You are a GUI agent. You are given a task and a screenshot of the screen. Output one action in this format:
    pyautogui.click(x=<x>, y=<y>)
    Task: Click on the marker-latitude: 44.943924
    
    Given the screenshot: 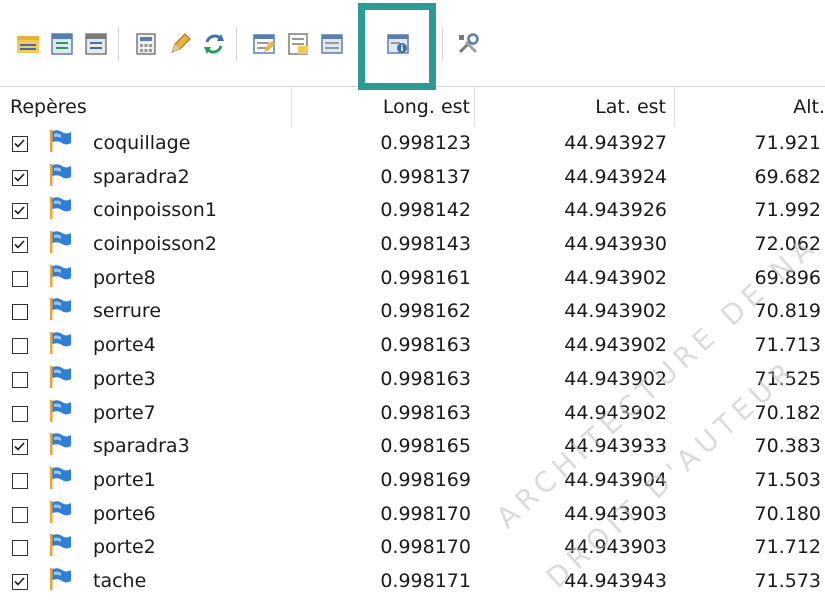 What is the action you would take?
    pyautogui.click(x=615, y=176)
    